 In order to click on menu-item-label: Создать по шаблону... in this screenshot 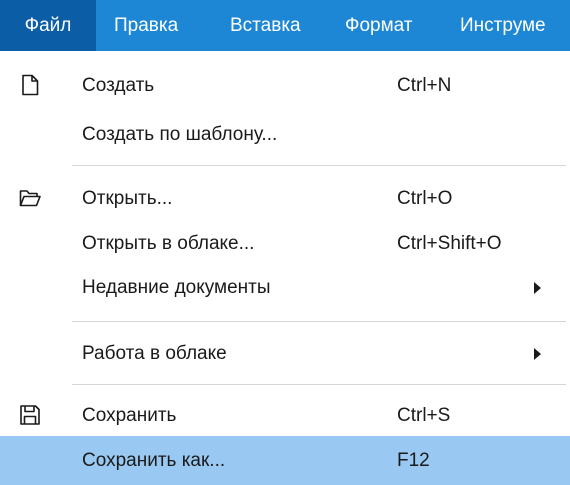, I will do `click(180, 134)`.